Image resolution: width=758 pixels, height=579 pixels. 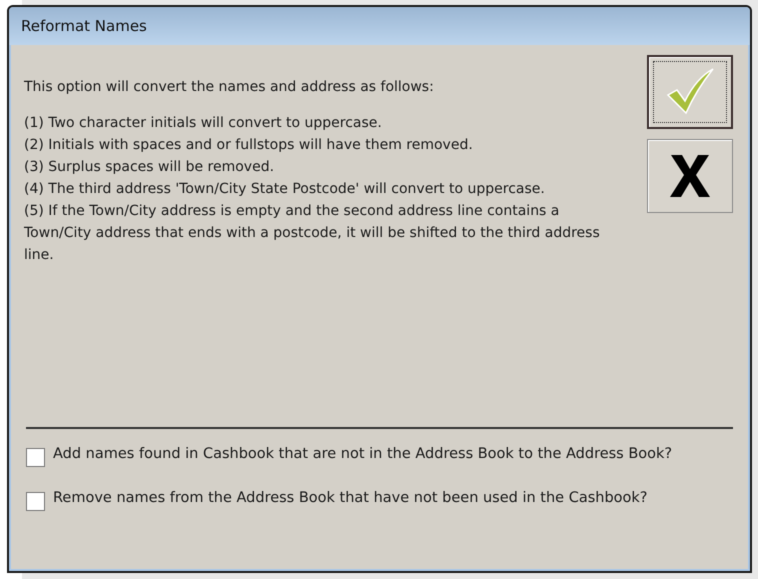 I want to click on window-title: Reformat Names, so click(x=84, y=26).